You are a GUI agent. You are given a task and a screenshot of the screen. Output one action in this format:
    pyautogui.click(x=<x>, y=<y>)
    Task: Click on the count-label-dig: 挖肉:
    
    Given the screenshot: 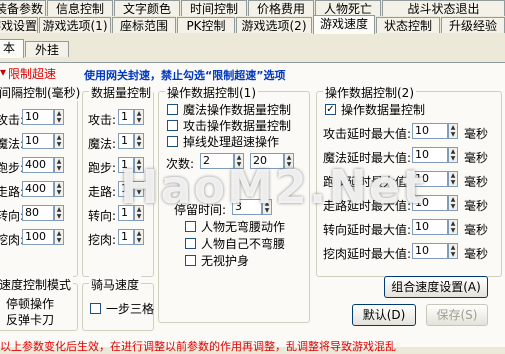 What is the action you would take?
    pyautogui.click(x=102, y=240)
    